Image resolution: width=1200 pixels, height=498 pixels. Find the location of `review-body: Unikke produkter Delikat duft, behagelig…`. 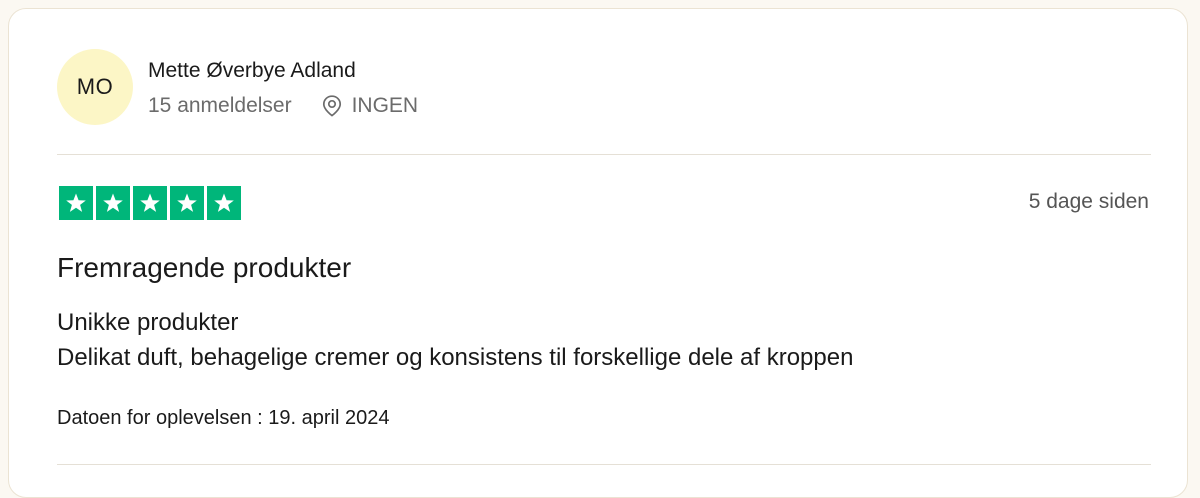

review-body: Unikke produkter Delikat duft, behagelig… is located at coordinates (455, 340).